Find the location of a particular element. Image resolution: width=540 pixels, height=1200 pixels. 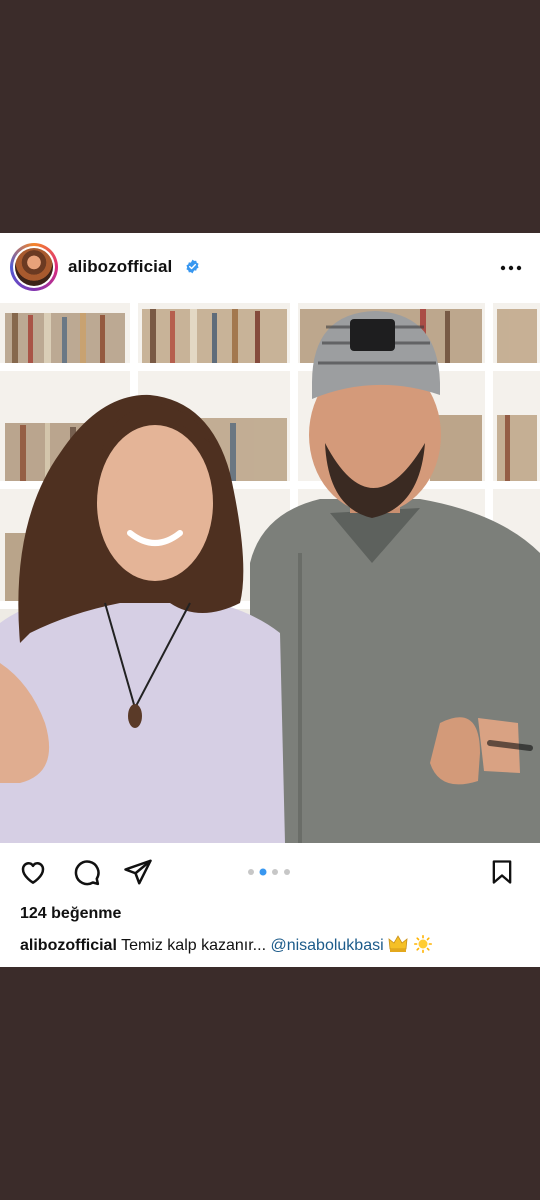

verified-badge-icon is located at coordinates (192, 266).